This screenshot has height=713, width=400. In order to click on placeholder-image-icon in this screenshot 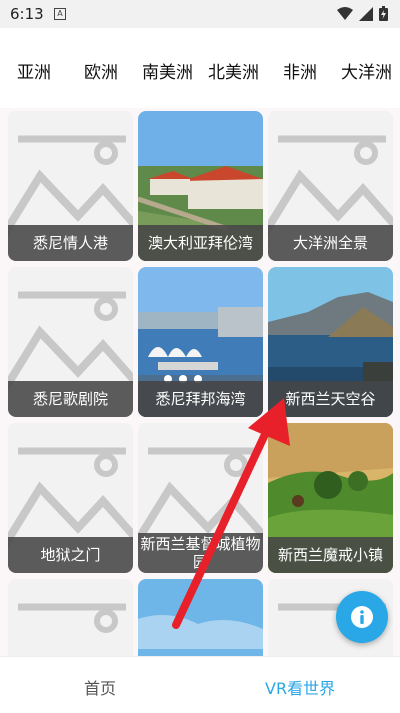, I will do `click(70, 617)`.